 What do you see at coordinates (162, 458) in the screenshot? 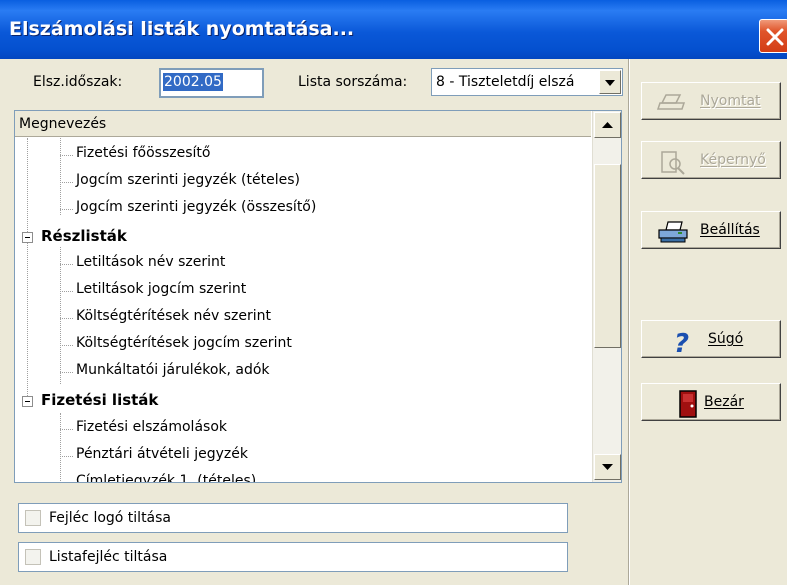
I see `tree-item: Pénztári átvételi jegyzék` at bounding box center [162, 458].